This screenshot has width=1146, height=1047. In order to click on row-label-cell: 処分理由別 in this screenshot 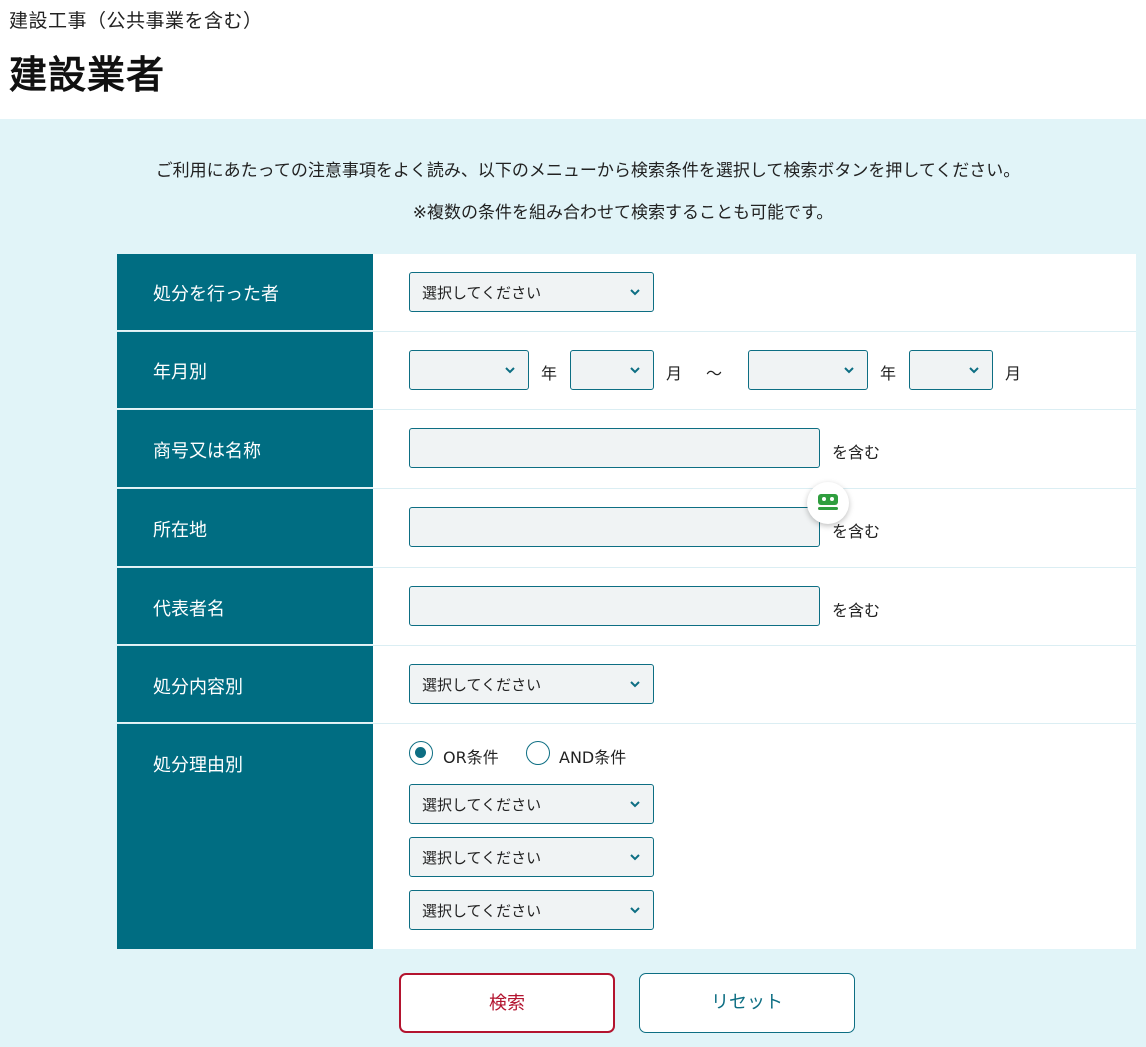, I will do `click(245, 836)`.